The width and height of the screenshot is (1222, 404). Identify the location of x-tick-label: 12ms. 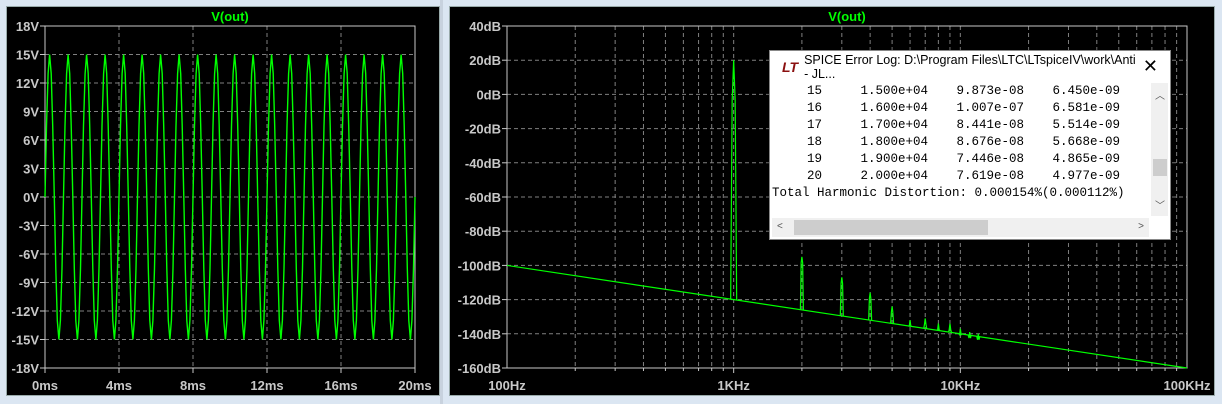
(266, 385).